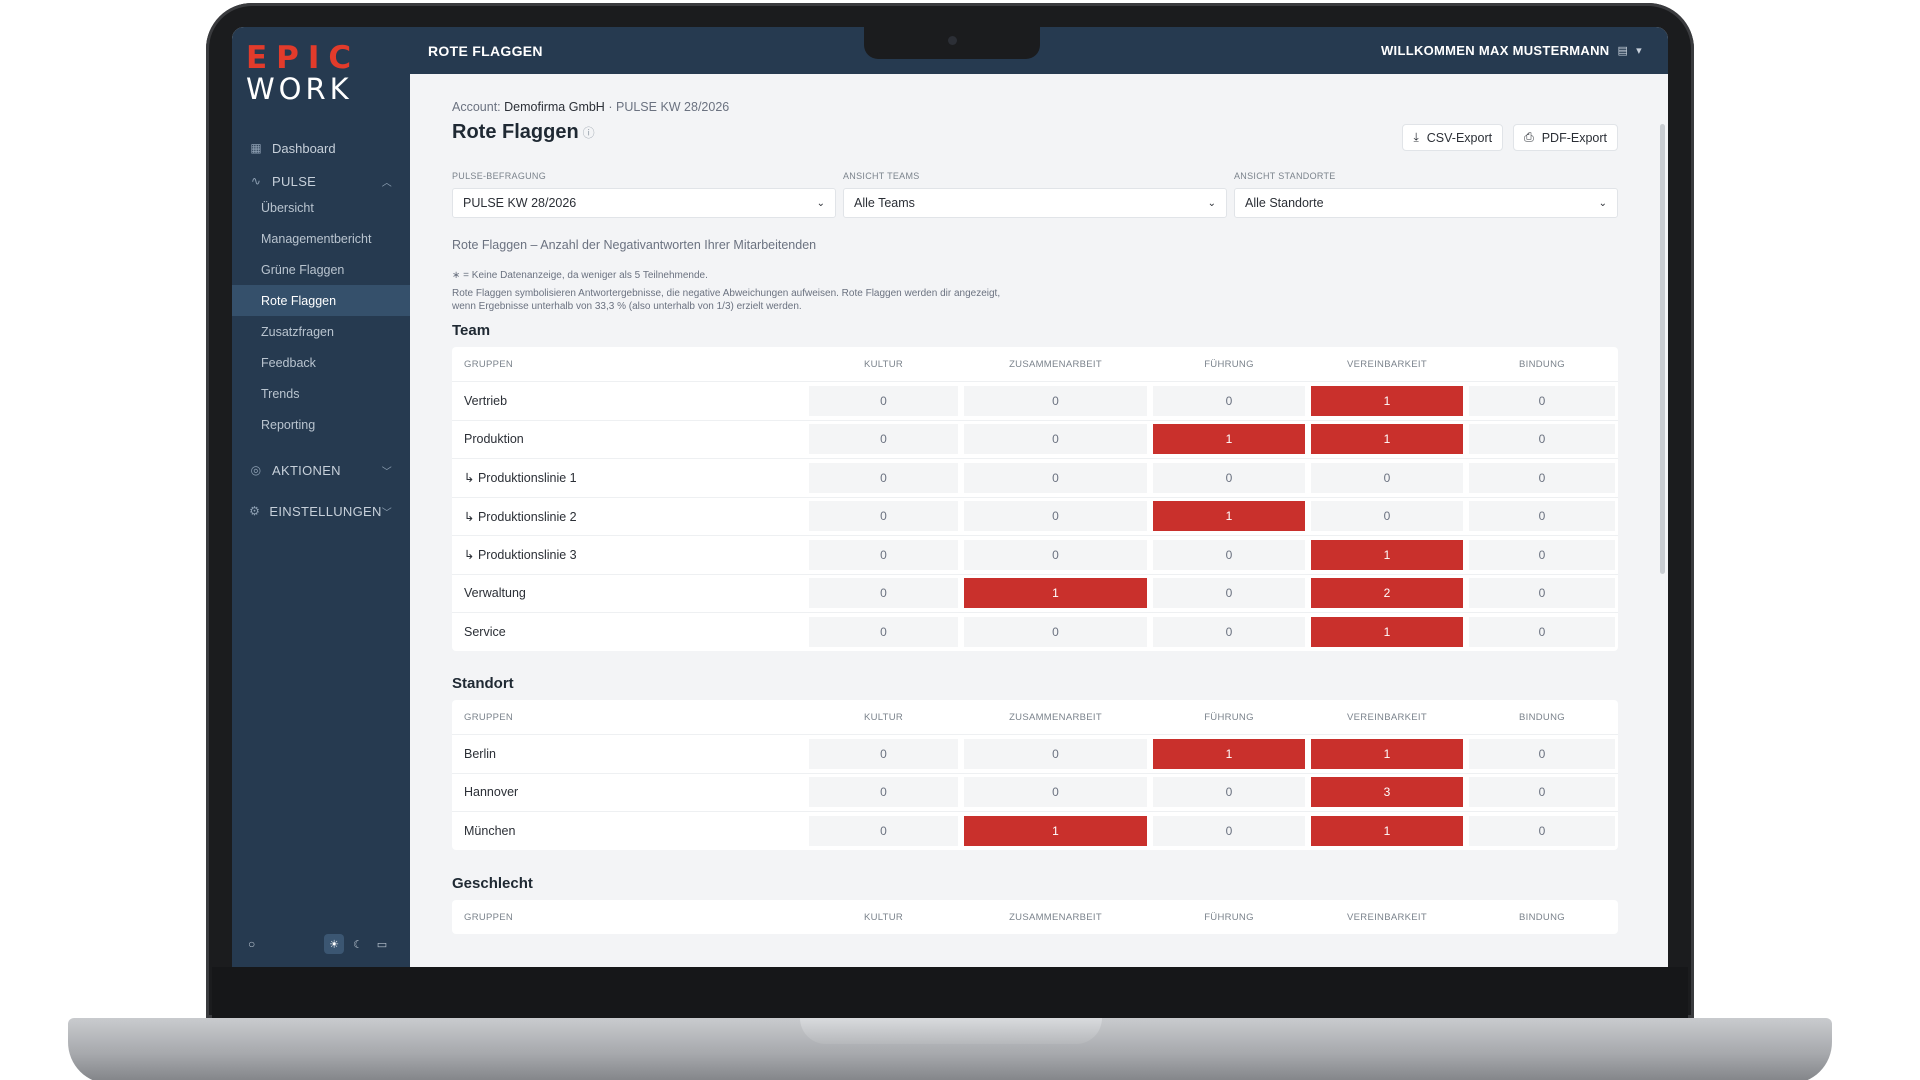  I want to click on sidebar-item-uebersicht: Übersicht, so click(321, 207).